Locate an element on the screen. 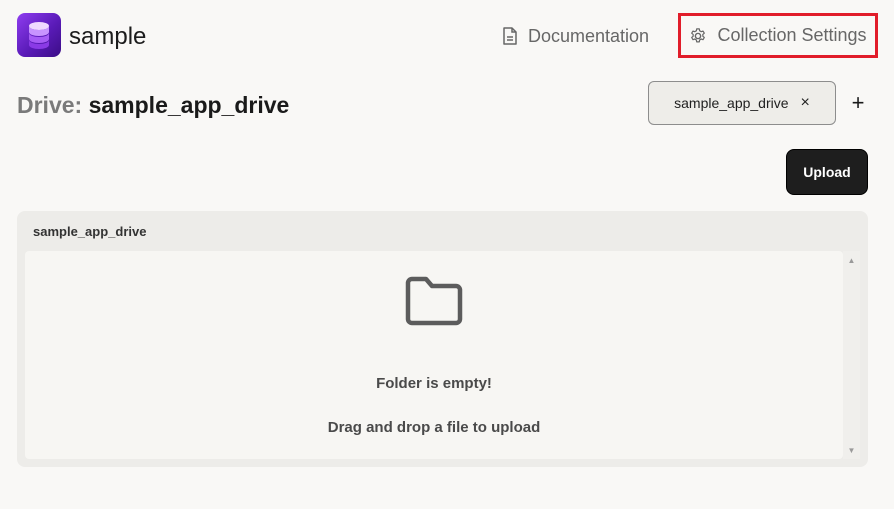 The image size is (894, 509). empty-state-subtitle: Drag and drop a file to upload is located at coordinates (434, 427).